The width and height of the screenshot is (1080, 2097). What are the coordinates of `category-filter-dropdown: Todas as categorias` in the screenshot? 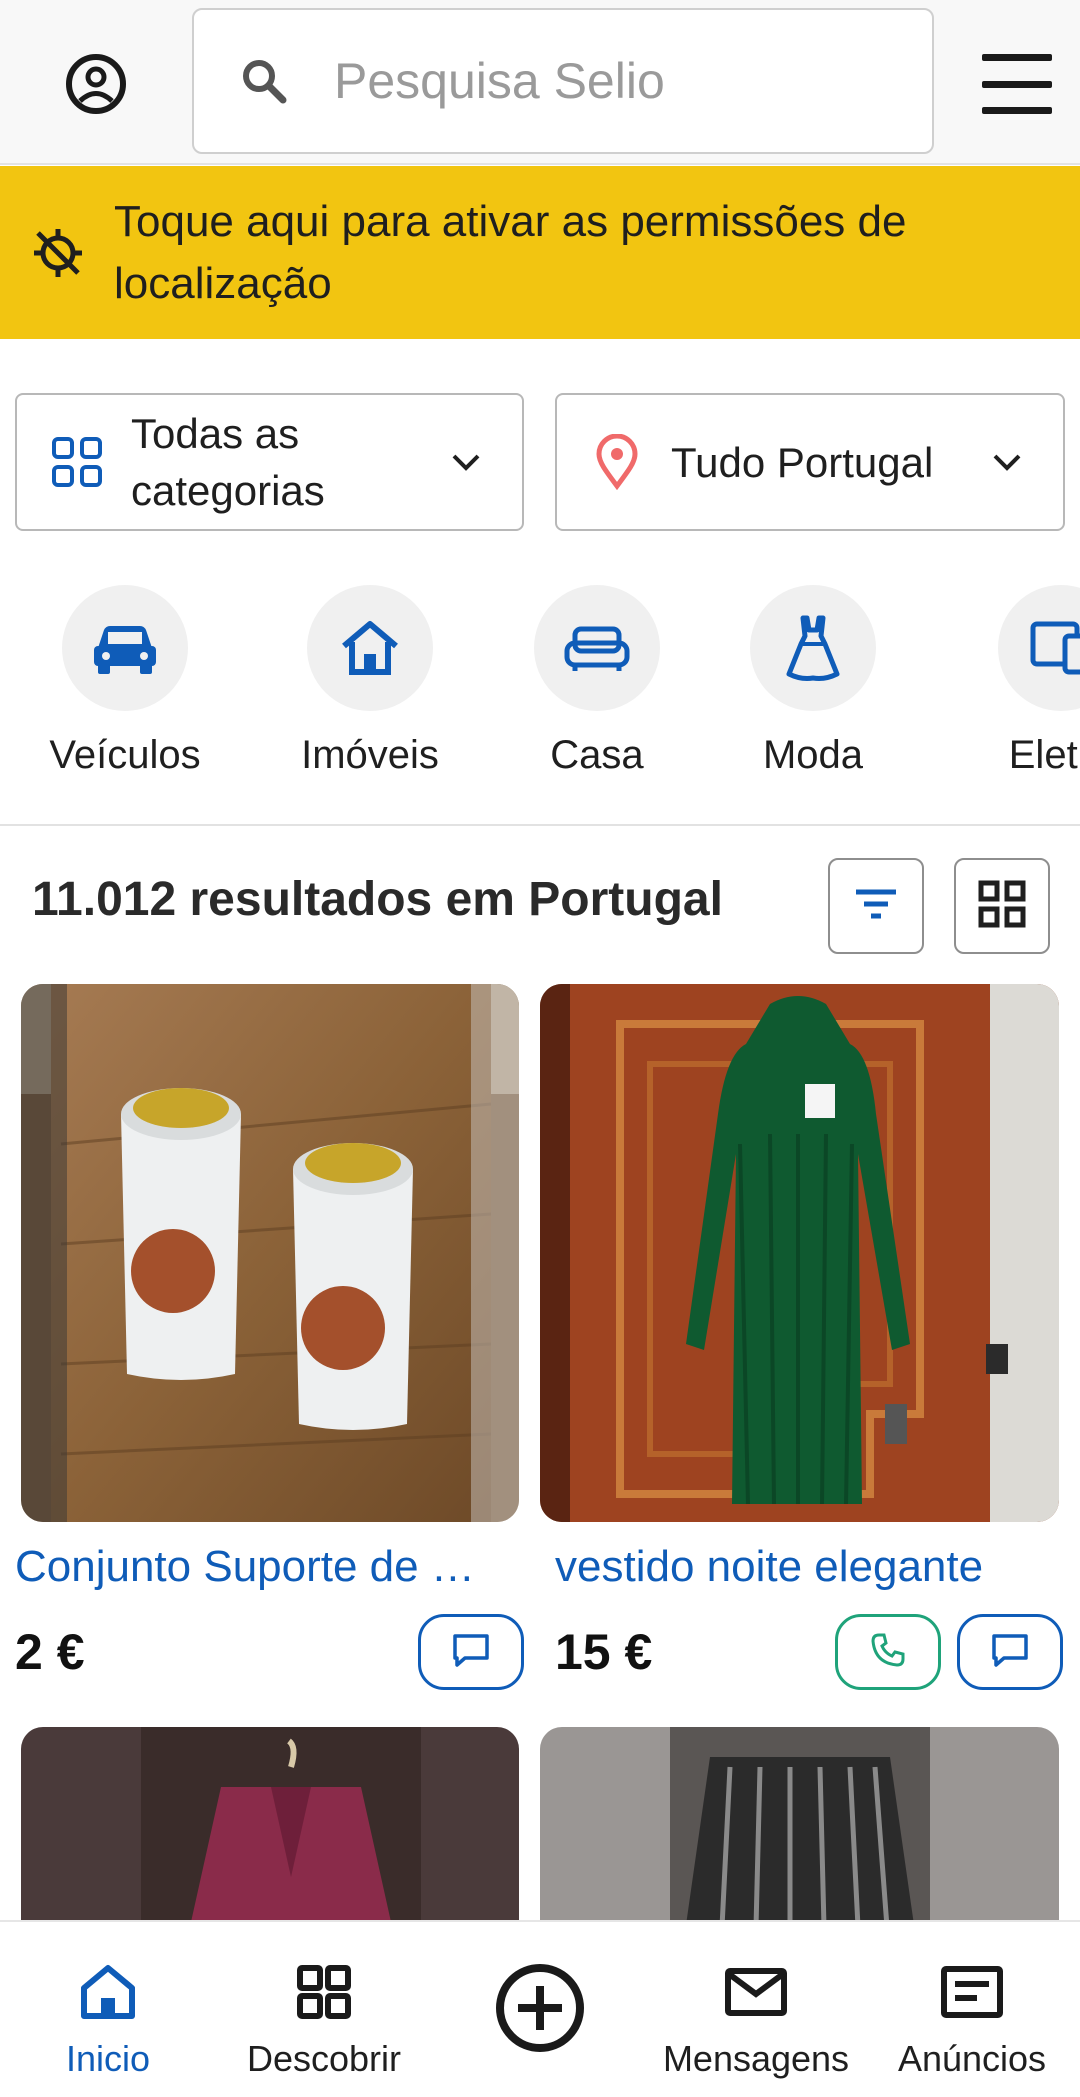 It's located at (269, 462).